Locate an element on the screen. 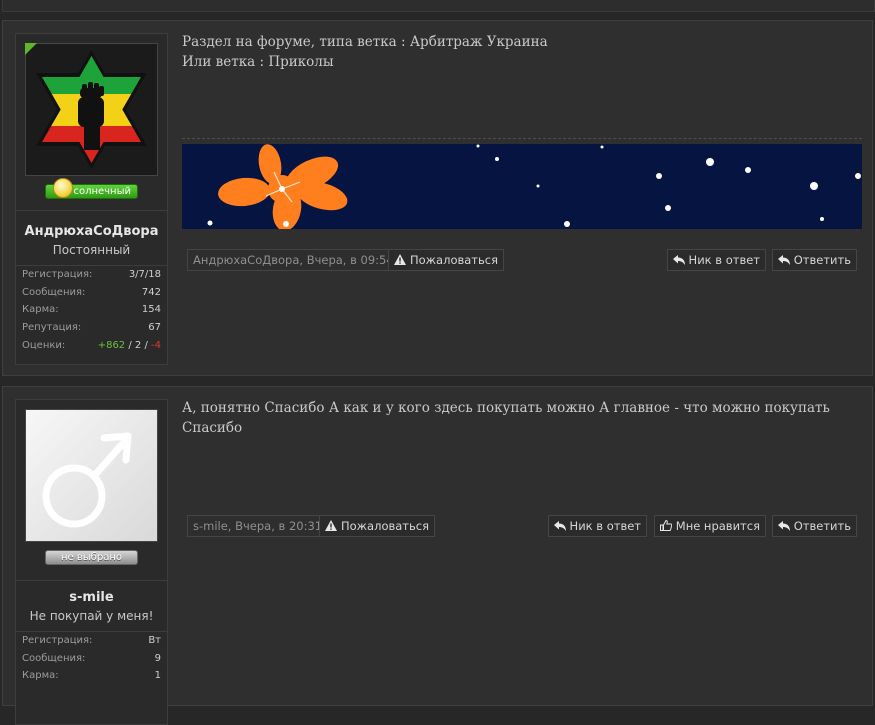 The width and height of the screenshot is (875, 725). username: s-mile is located at coordinates (91, 597).